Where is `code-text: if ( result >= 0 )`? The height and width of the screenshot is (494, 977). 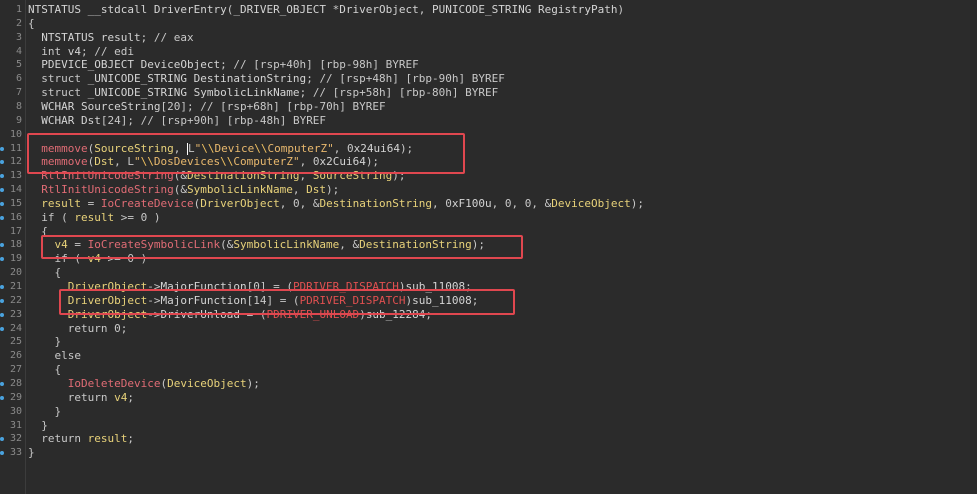 code-text: if ( result >= 0 ) is located at coordinates (101, 217).